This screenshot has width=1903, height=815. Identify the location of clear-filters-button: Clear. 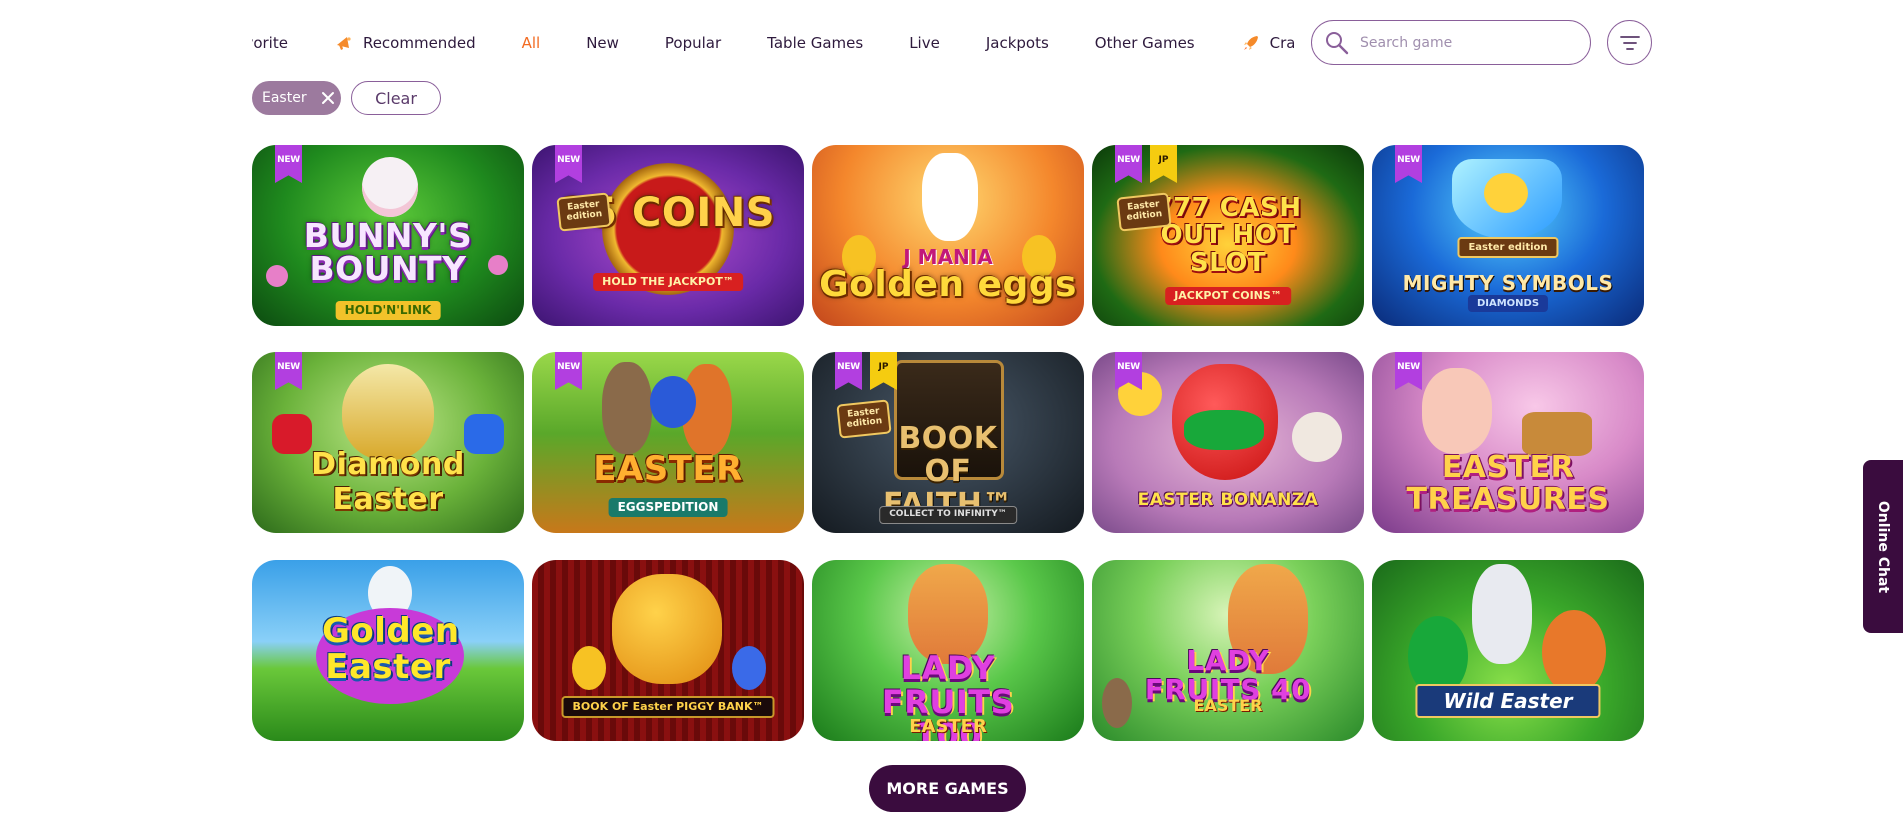
(396, 98).